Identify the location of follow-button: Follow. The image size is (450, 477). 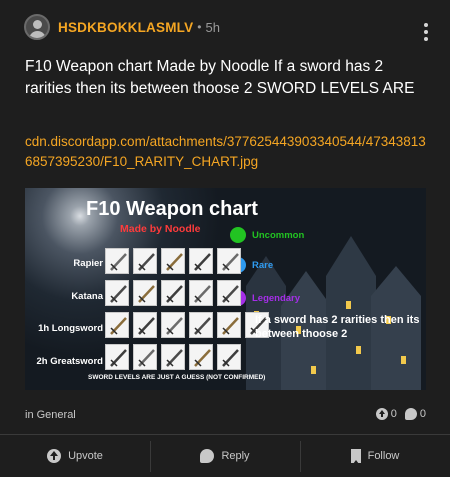
(375, 456).